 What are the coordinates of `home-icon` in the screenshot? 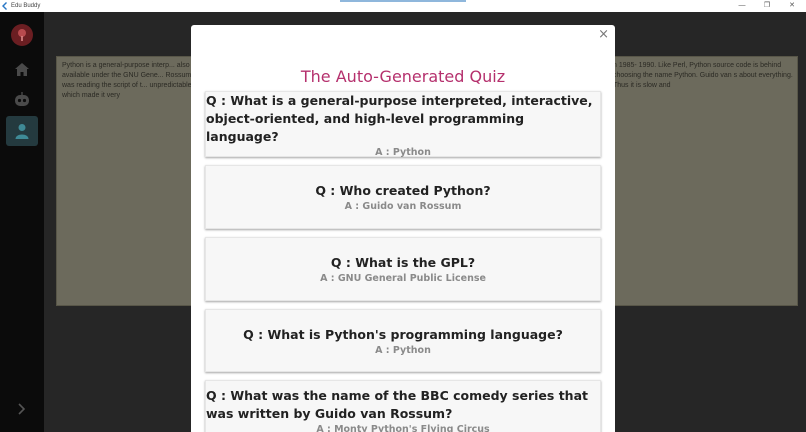 It's located at (22, 69).